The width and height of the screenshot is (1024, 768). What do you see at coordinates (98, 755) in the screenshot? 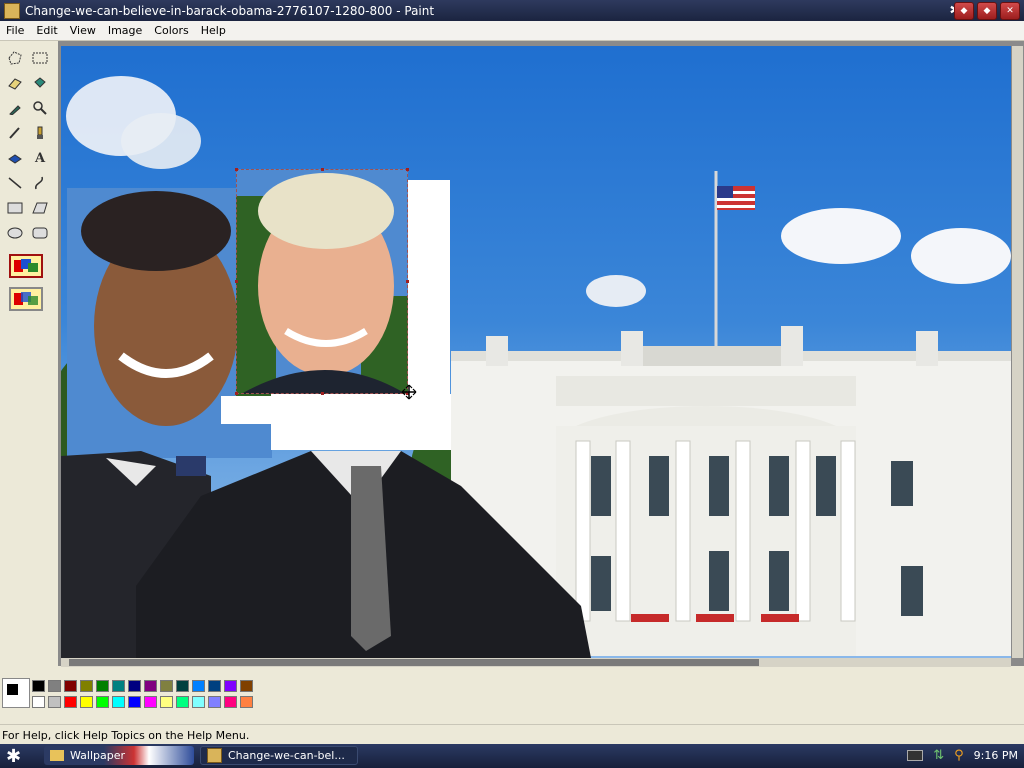
I see `taskbar-item-label: Wallpaper` at bounding box center [98, 755].